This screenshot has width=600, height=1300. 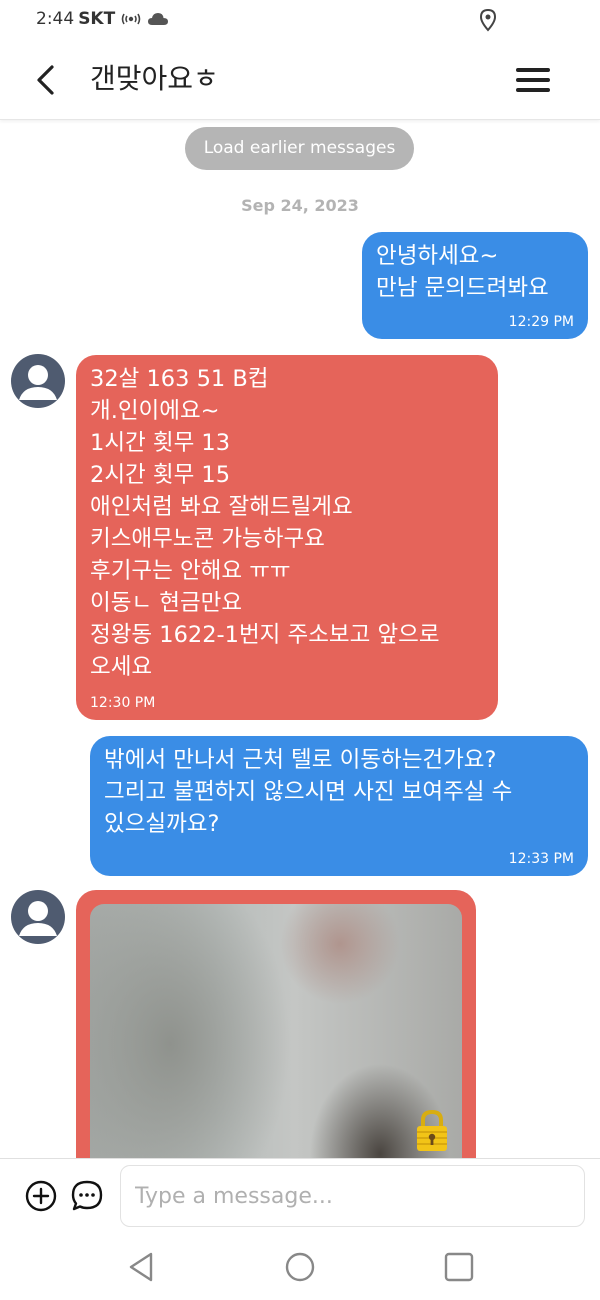 I want to click on nav-recents-icon, so click(x=459, y=1267).